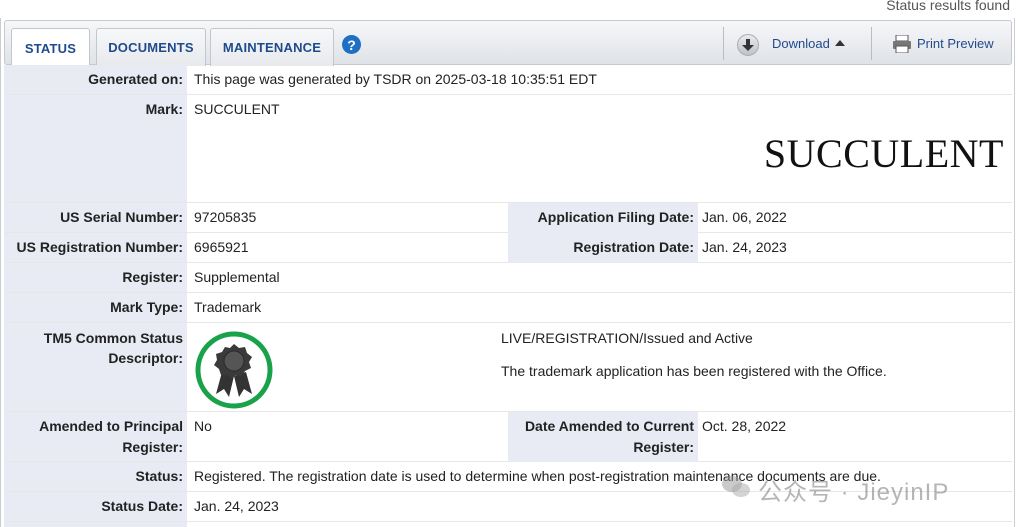 This screenshot has width=1019, height=527. What do you see at coordinates (948, 6) in the screenshot?
I see `results-found-text: Status results found` at bounding box center [948, 6].